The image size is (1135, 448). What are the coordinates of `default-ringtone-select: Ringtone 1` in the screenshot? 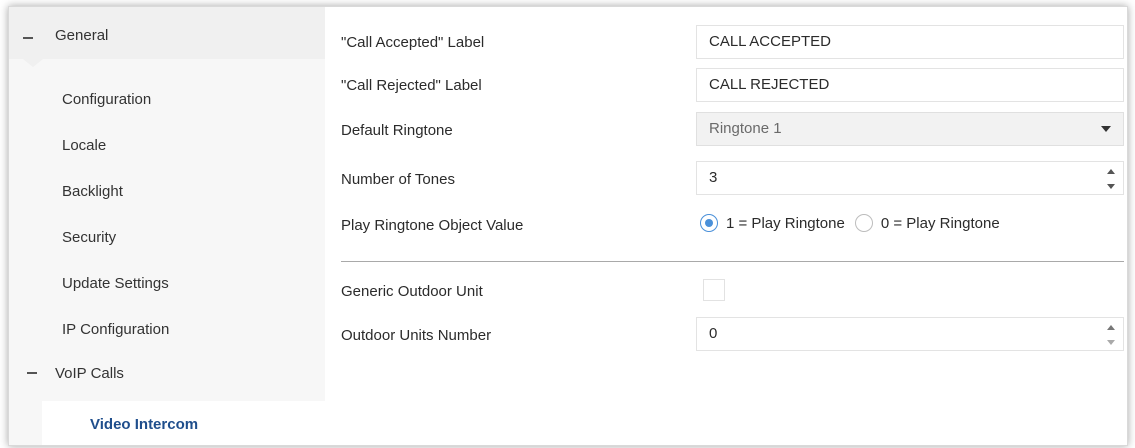 It's located at (910, 129).